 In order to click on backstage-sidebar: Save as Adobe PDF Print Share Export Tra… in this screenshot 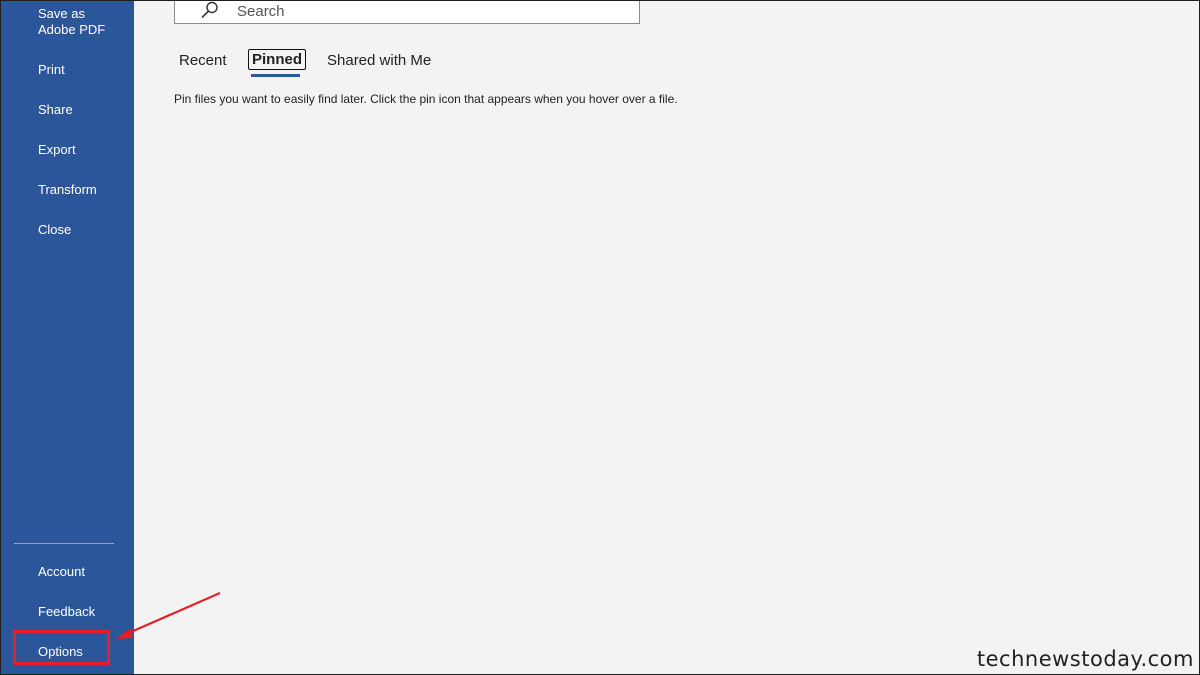, I will do `click(67, 337)`.